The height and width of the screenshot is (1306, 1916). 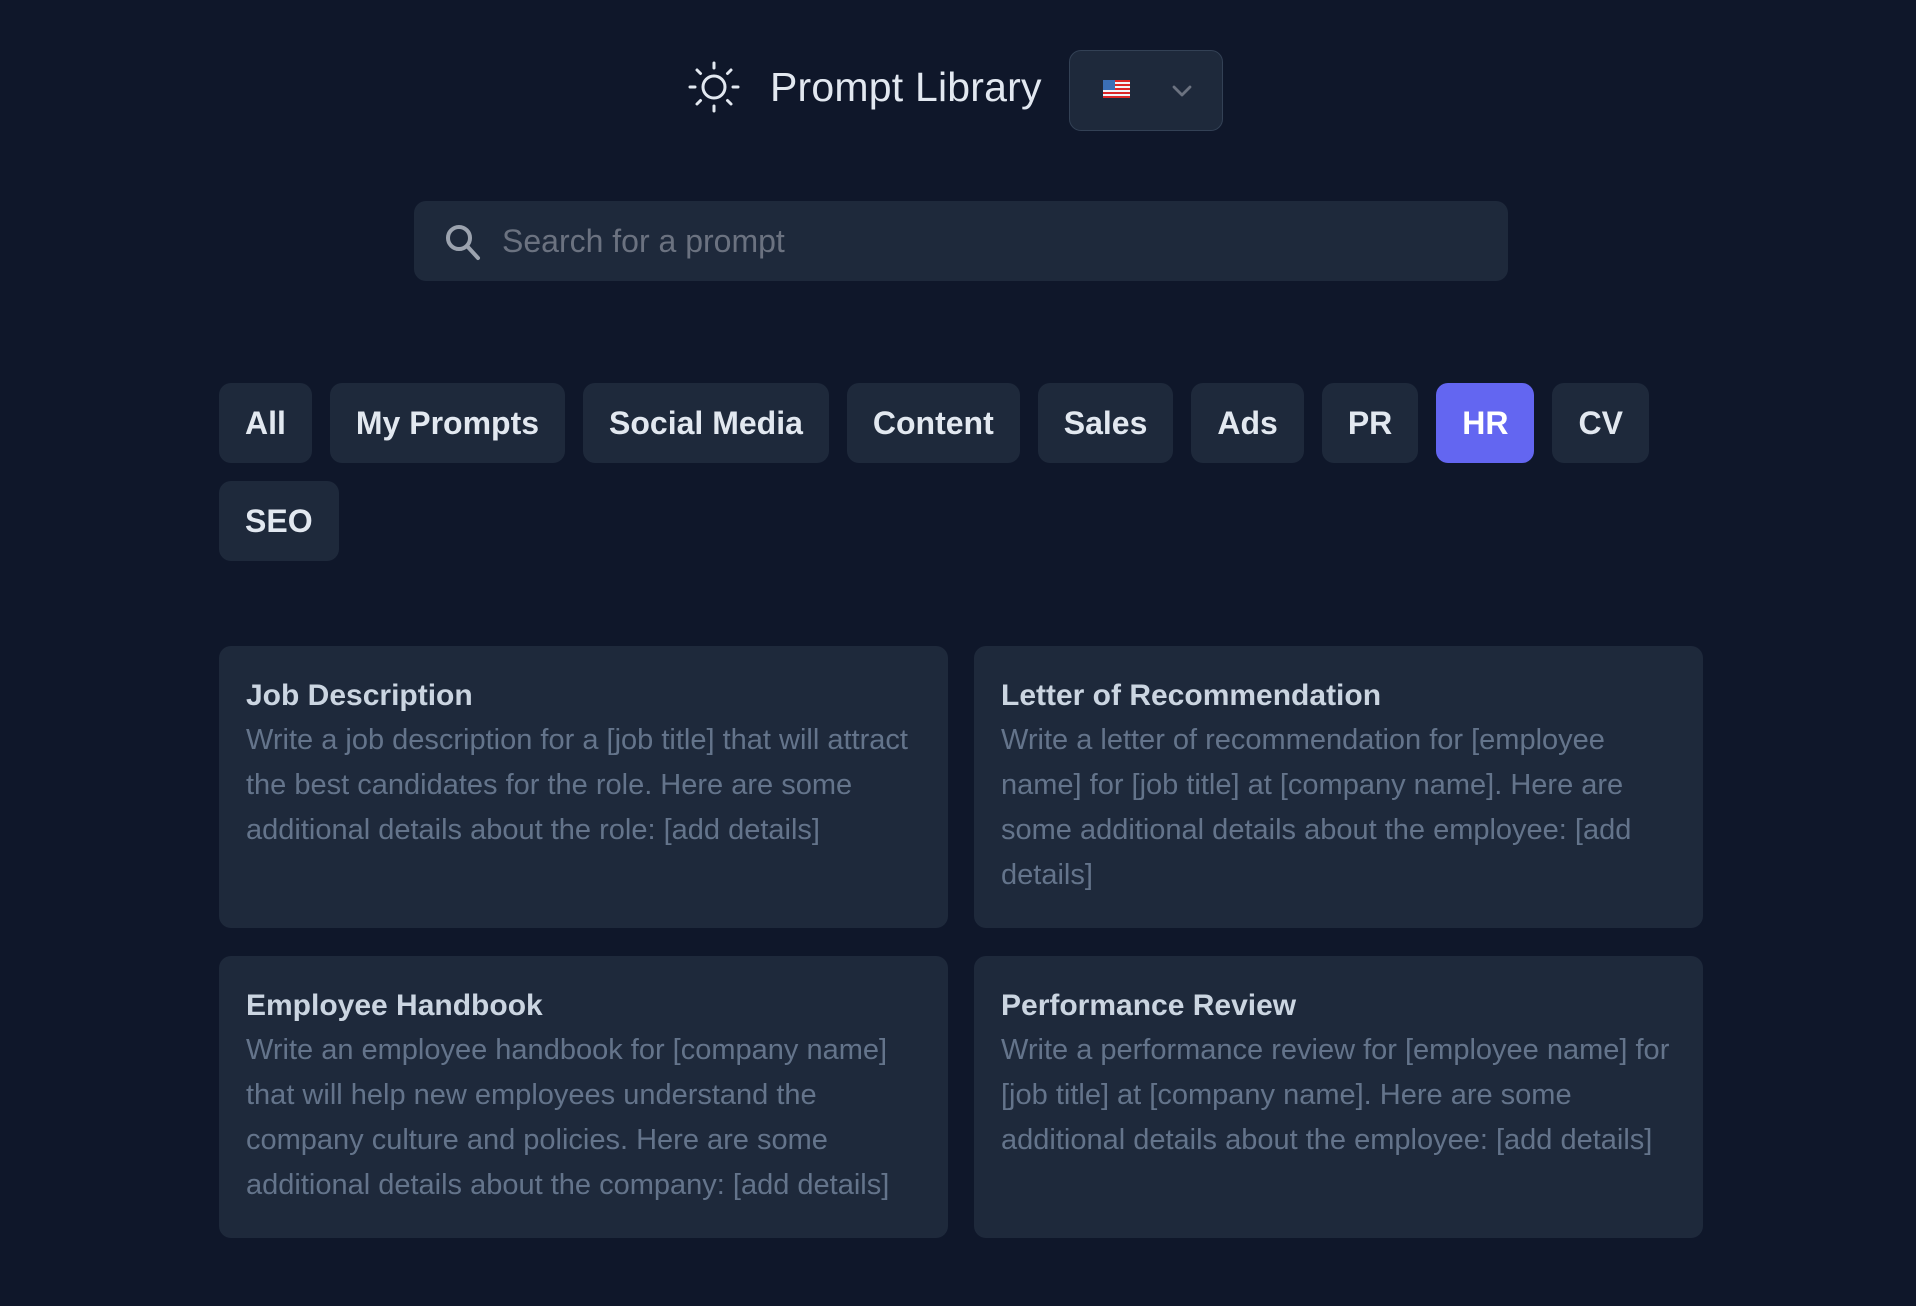 I want to click on tab-content: Content, so click(x=933, y=423).